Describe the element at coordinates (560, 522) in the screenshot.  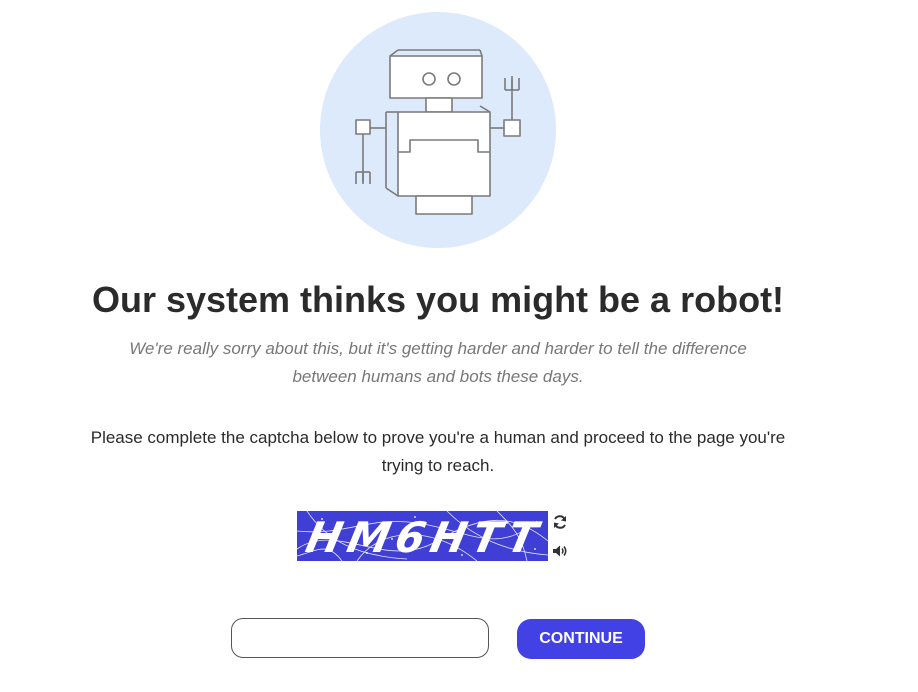
I see `refresh-icon` at that location.